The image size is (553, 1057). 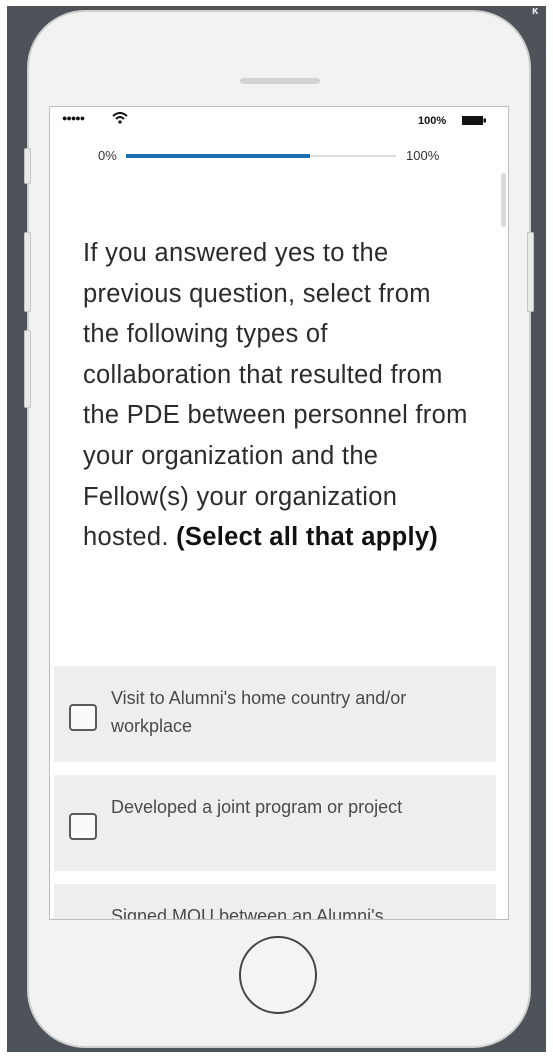 What do you see at coordinates (530, 272) in the screenshot?
I see `side-button-power` at bounding box center [530, 272].